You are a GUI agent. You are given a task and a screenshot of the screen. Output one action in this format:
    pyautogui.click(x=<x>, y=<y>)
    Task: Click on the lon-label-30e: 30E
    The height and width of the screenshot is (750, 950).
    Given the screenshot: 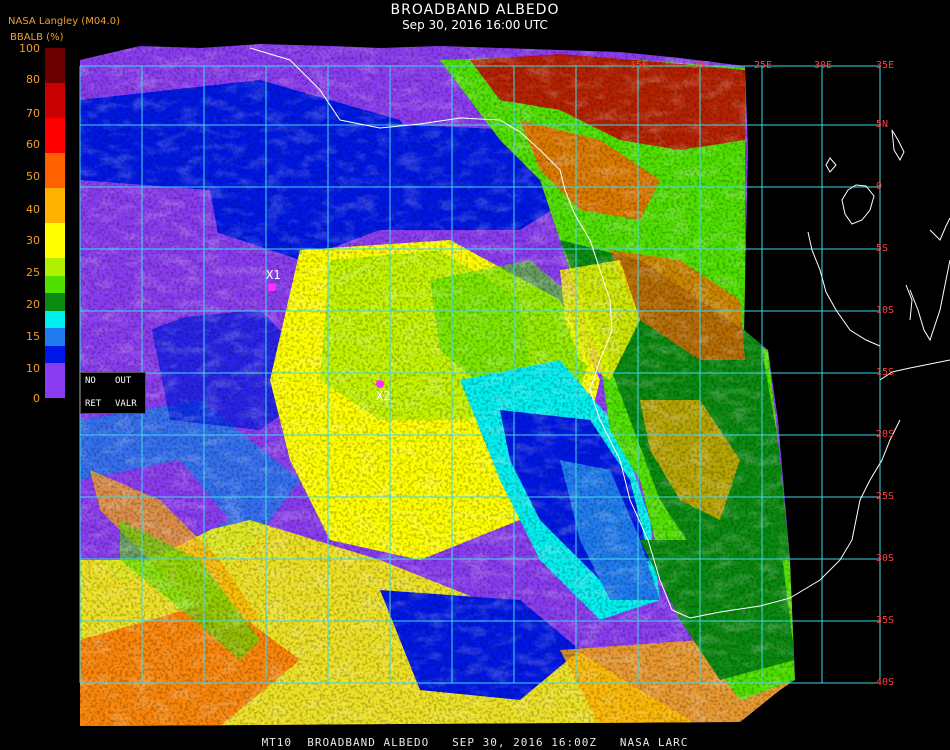 What is the action you would take?
    pyautogui.click(x=823, y=65)
    